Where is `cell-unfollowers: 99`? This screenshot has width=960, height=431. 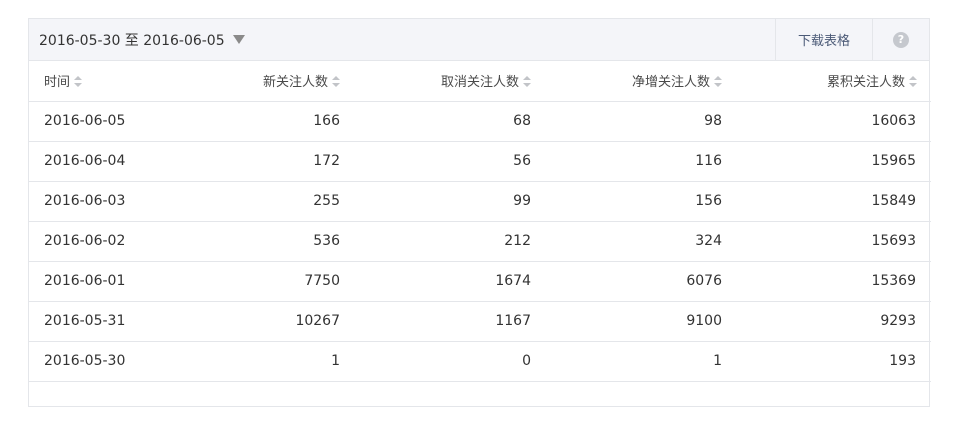
cell-unfollowers: 99 is located at coordinates (451, 201).